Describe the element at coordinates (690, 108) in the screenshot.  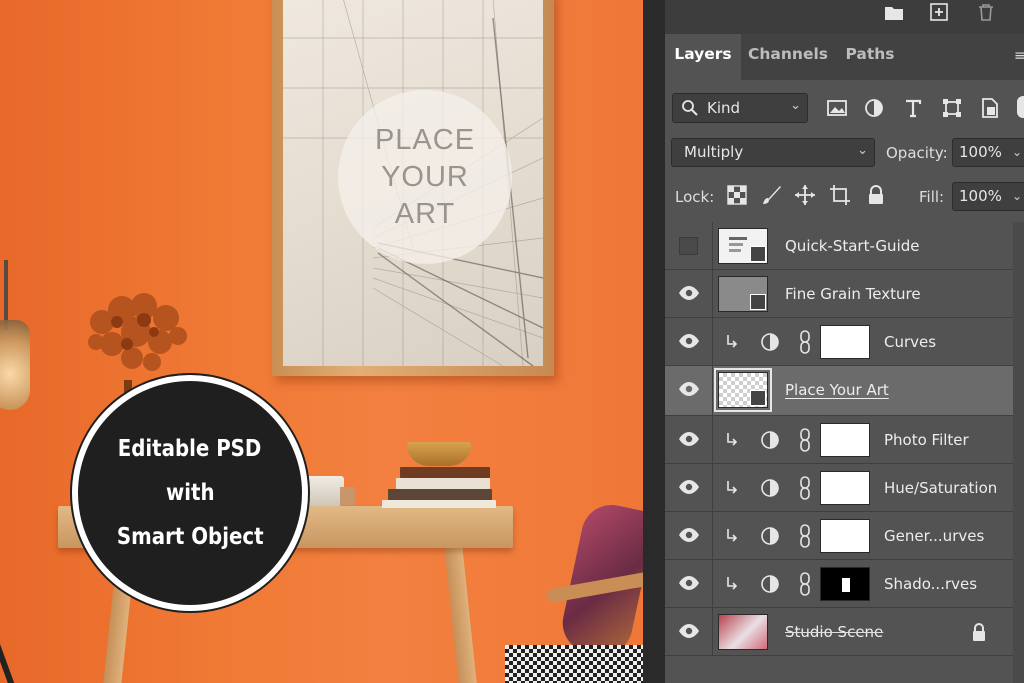
I see `search-icon` at that location.